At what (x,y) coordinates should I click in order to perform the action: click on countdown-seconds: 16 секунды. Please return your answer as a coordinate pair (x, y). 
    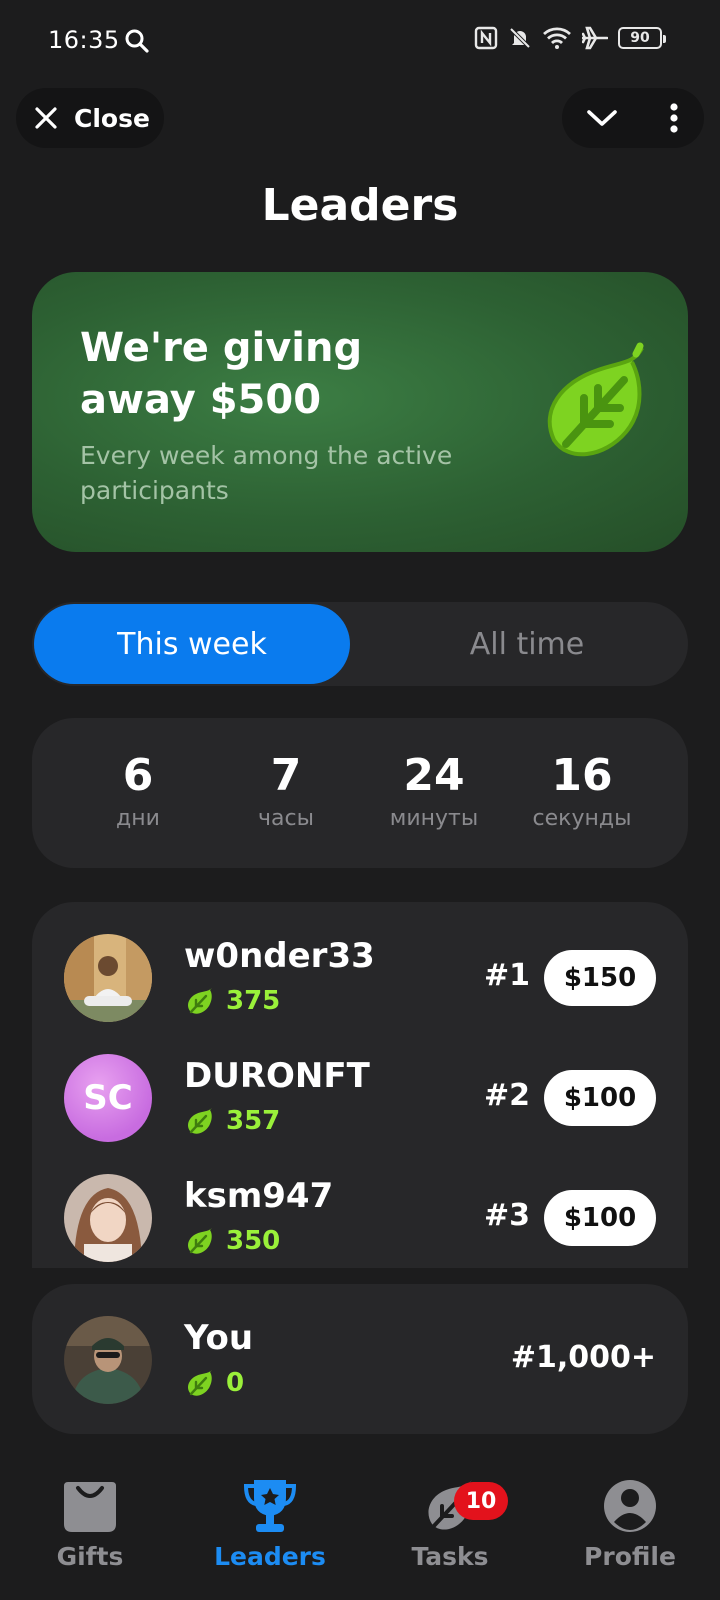
    Looking at the image, I should click on (582, 793).